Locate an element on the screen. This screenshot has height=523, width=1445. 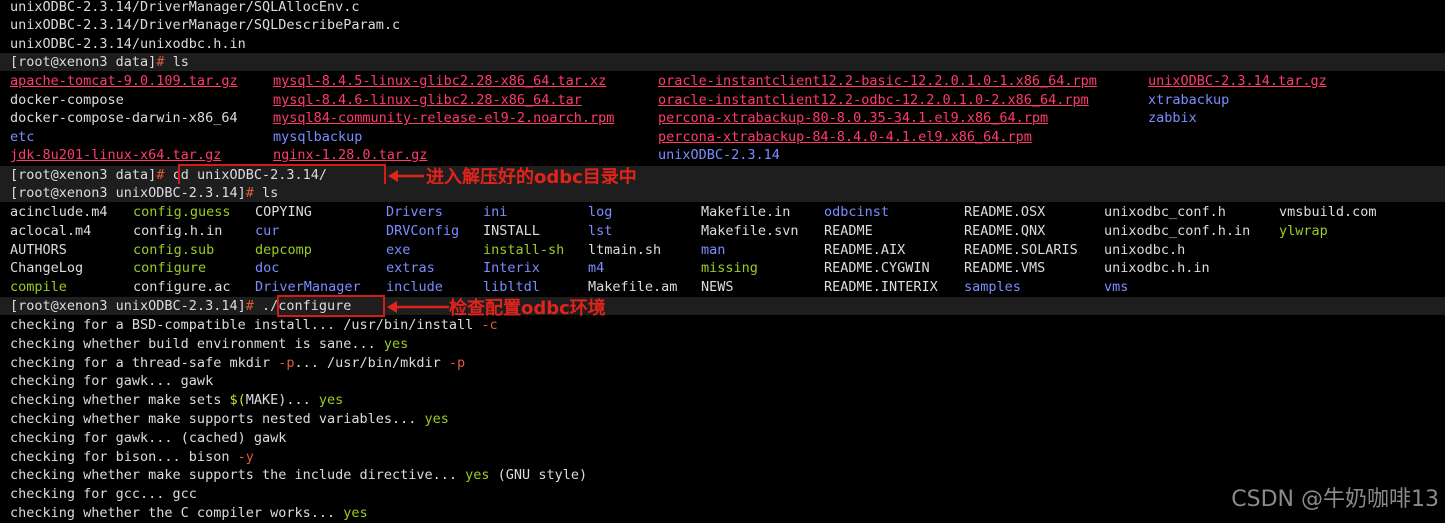
ls-entry: unixODBC-2.3.14.tar.gz is located at coordinates (1237, 81).